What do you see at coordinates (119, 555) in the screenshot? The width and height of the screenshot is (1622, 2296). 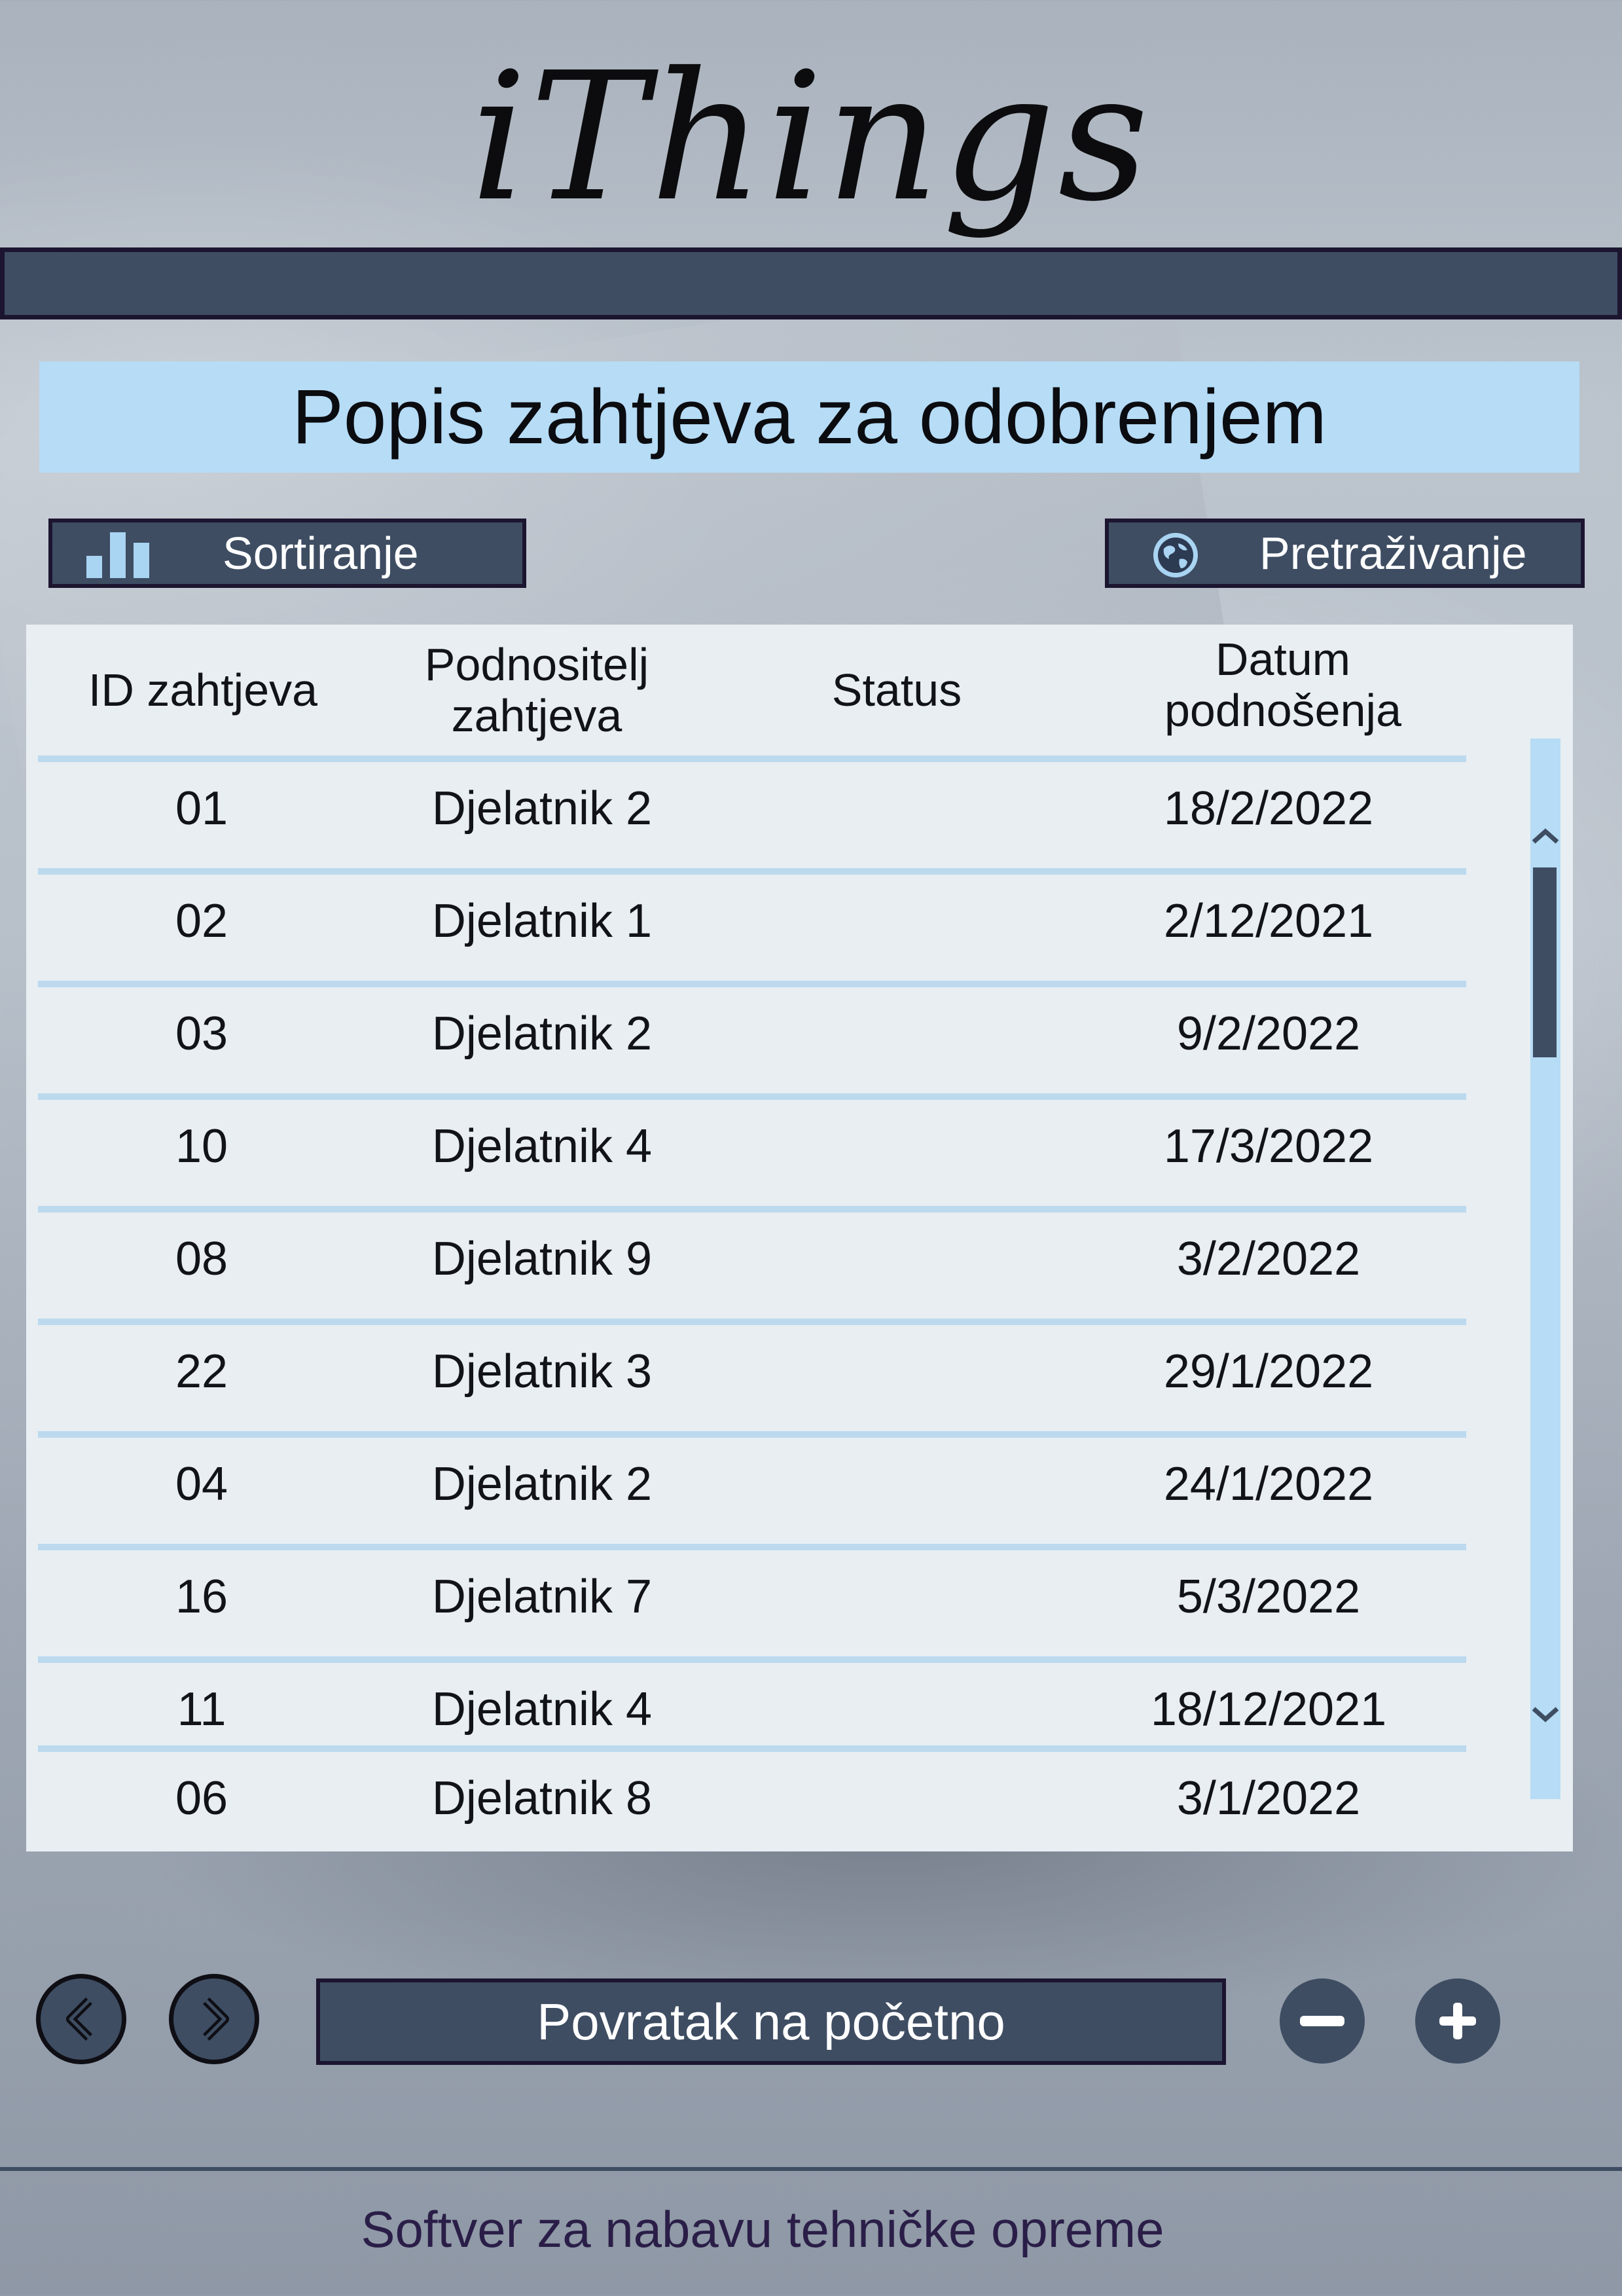 I see `bar-chart-icon` at bounding box center [119, 555].